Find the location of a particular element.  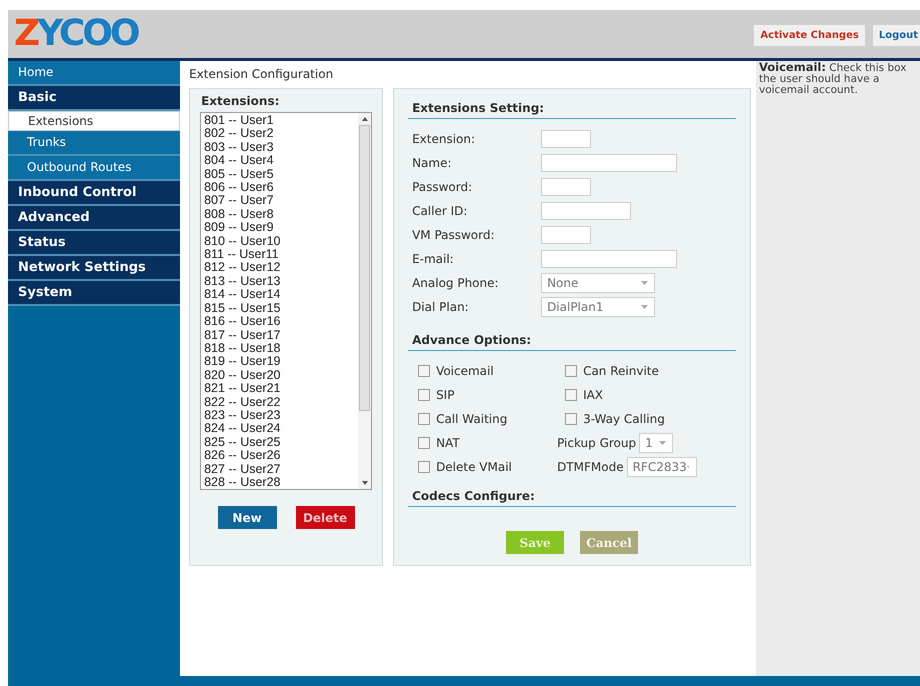

scrollbar is located at coordinates (365, 301).